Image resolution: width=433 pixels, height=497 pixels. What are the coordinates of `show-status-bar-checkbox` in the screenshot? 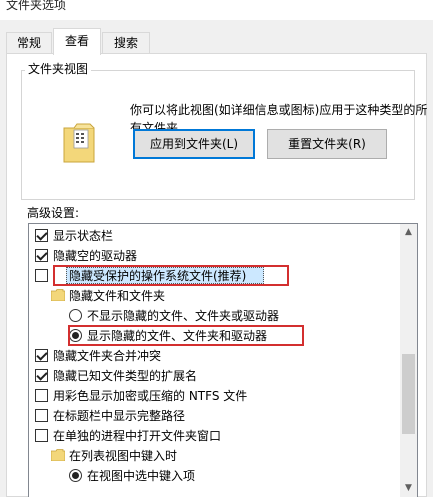 It's located at (41, 235).